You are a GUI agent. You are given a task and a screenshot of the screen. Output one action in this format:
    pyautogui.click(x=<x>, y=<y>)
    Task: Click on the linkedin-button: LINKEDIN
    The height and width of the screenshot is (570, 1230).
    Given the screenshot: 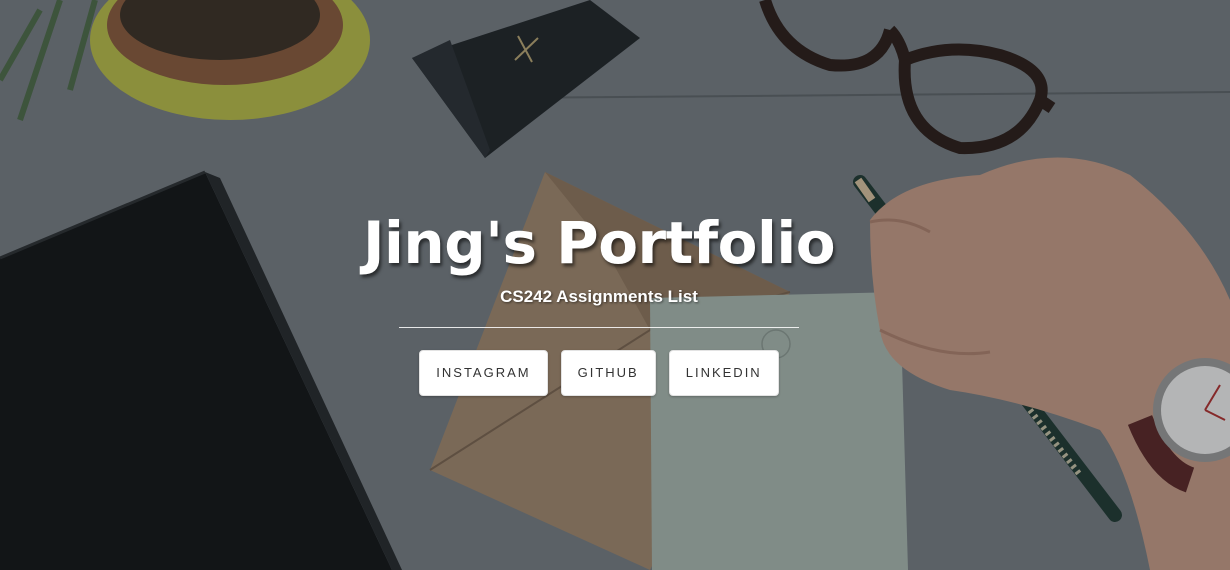 What is the action you would take?
    pyautogui.click(x=723, y=373)
    